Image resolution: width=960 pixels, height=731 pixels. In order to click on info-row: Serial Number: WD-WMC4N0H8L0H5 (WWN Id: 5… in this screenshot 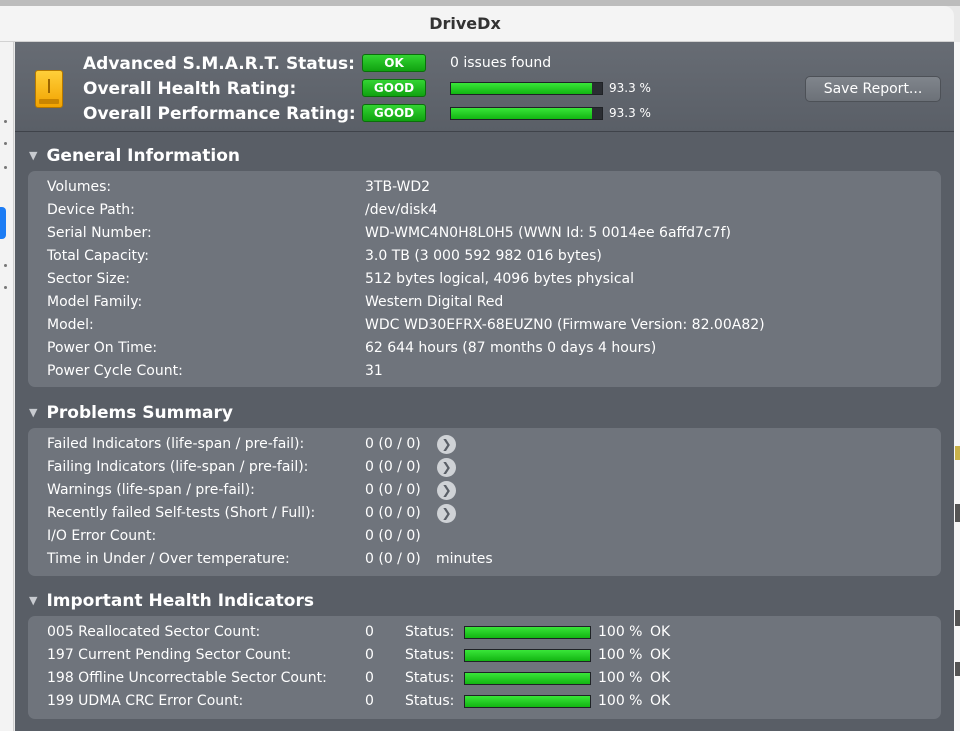, I will do `click(484, 233)`.